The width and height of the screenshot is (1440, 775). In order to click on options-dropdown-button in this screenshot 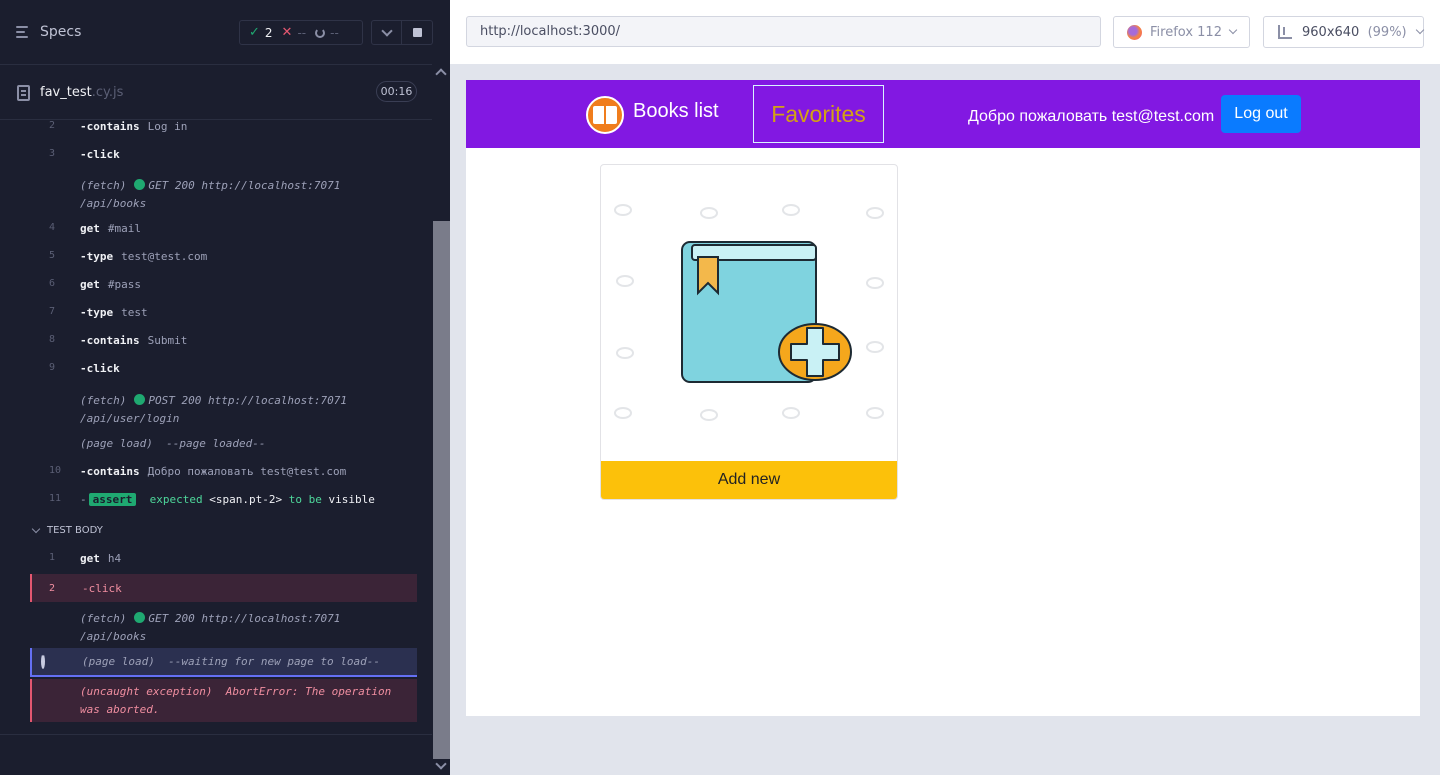, I will do `click(386, 32)`.